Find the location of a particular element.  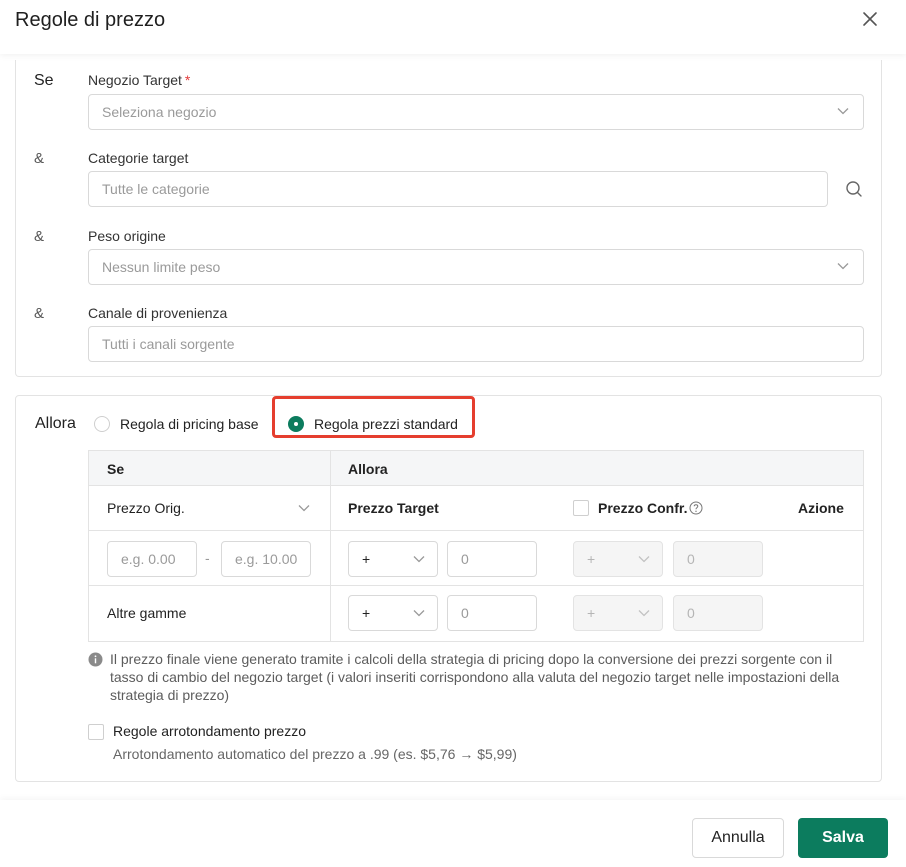

channel-input: Tutti i canali sorgente is located at coordinates (476, 344).